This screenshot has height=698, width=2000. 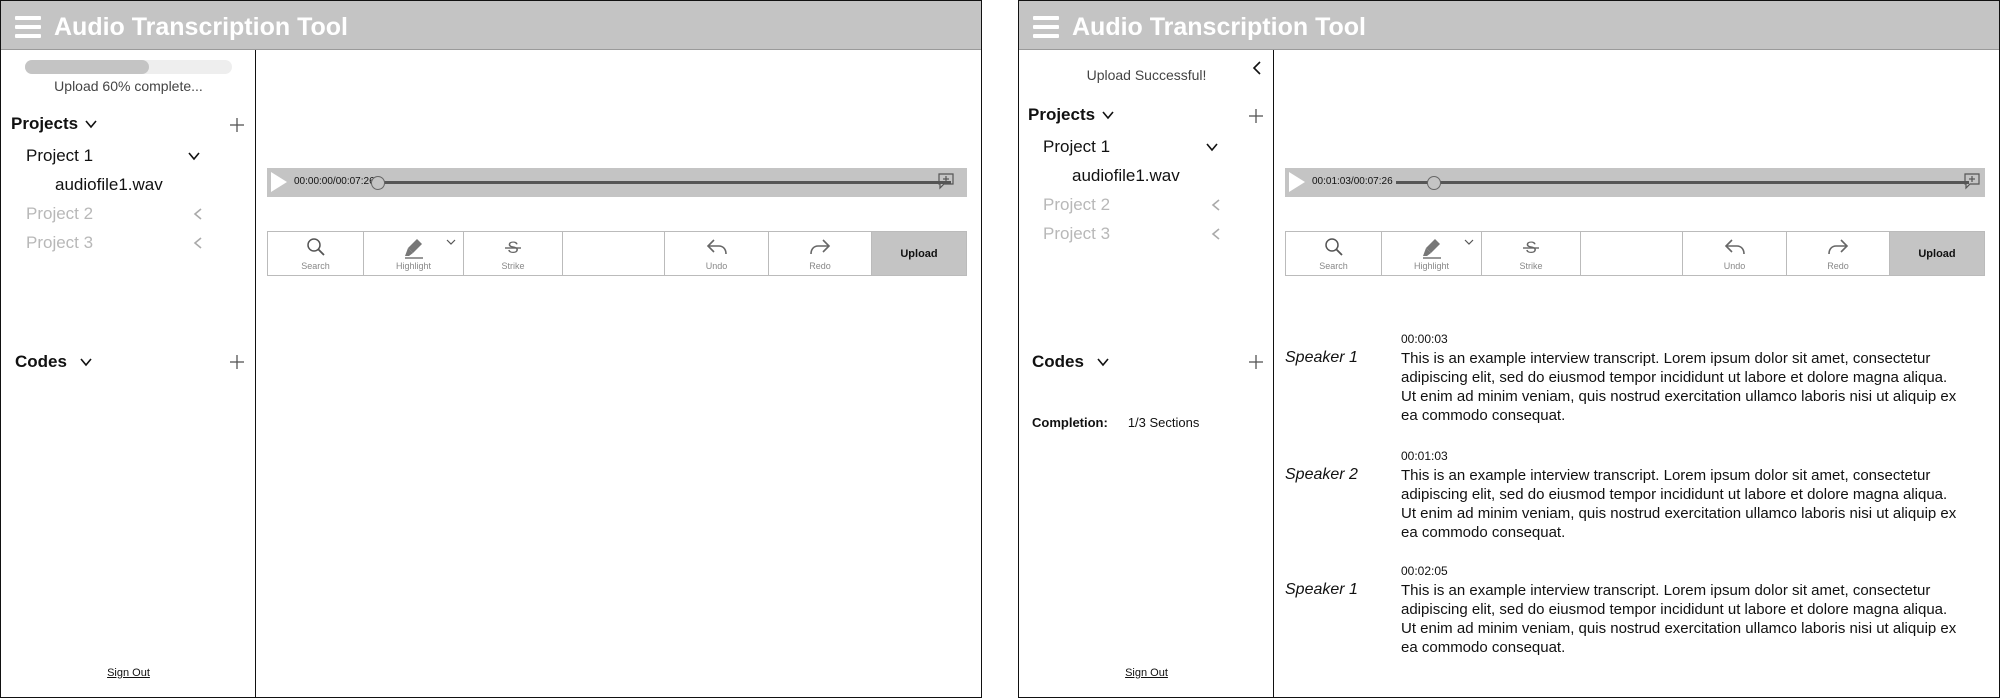 I want to click on timestamp: 00:00:03, so click(x=1424, y=339).